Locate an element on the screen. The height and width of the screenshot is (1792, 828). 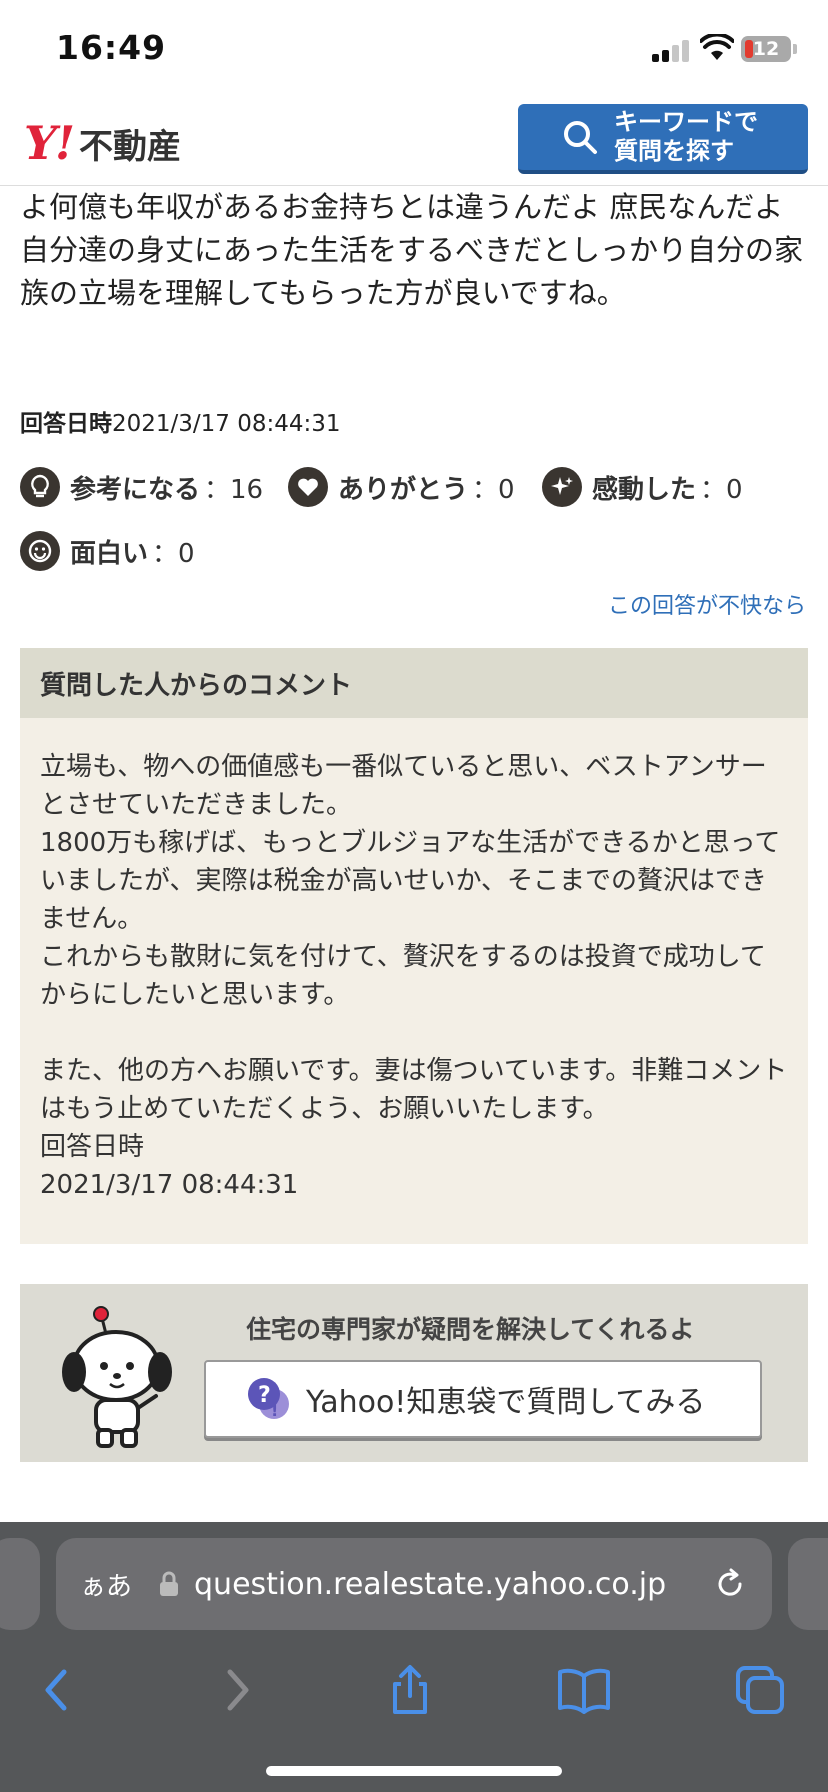
ask-chiebukuro-button: ? ! Yahoo!知恵袋で質問してみる is located at coordinates (483, 1399).